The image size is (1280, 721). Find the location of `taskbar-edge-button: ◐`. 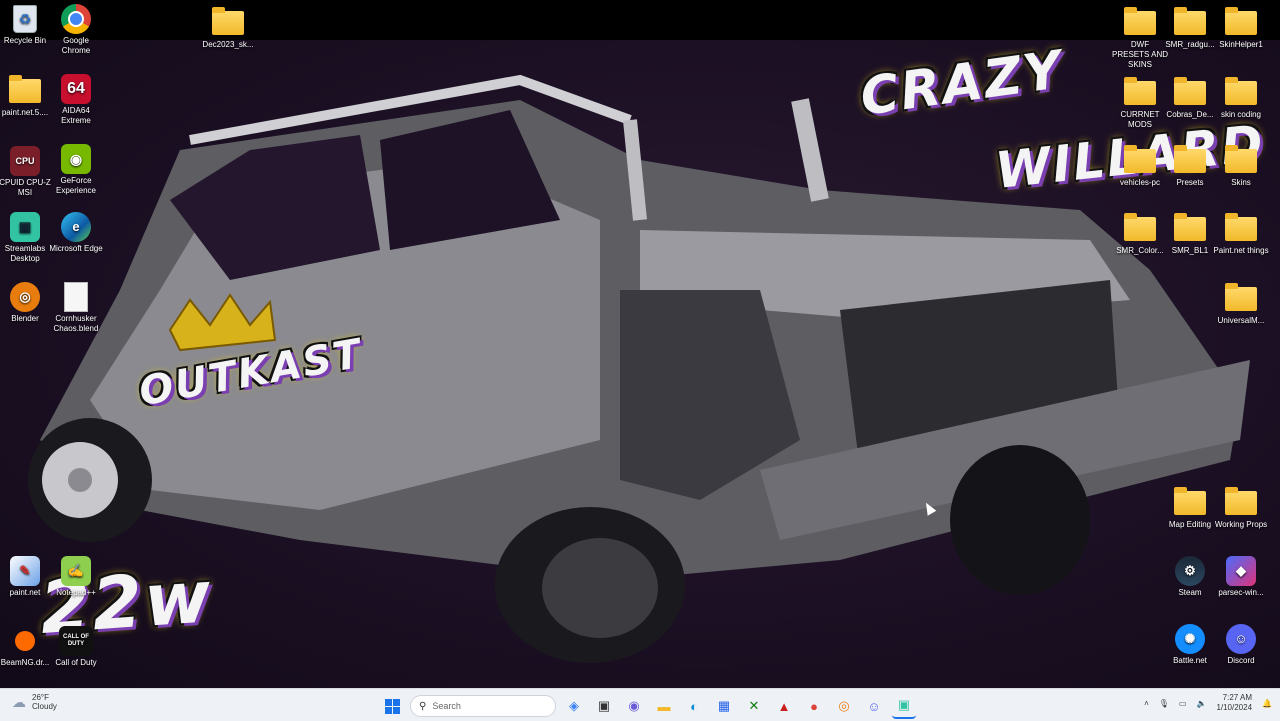

taskbar-edge-button: ◐ is located at coordinates (694, 706).